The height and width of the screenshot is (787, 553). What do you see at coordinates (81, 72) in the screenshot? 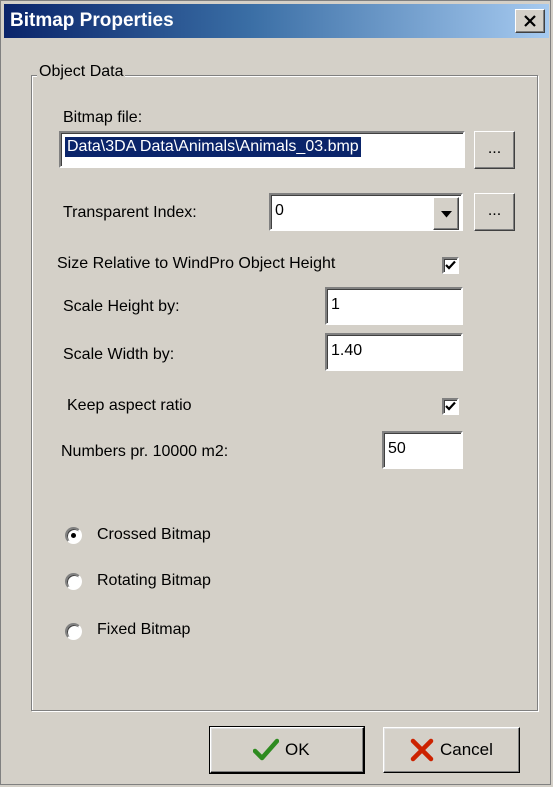
I see `group-legend: Object Data` at bounding box center [81, 72].